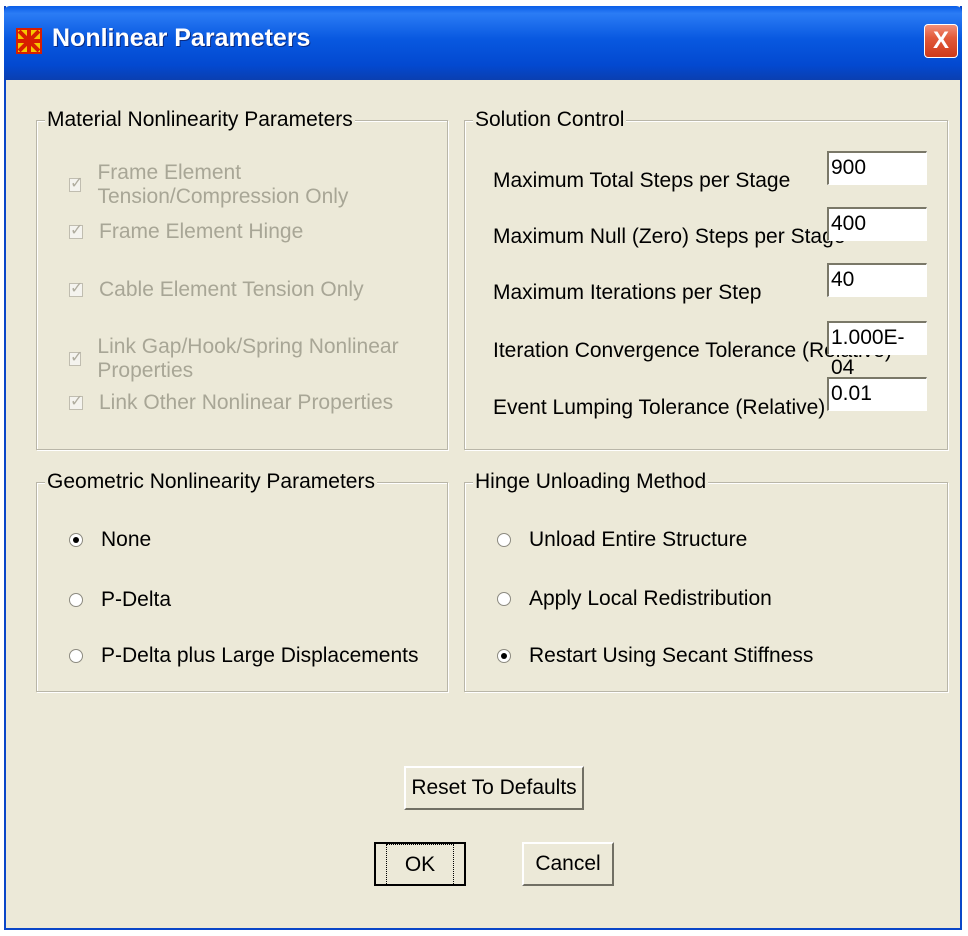  I want to click on cancel-button: Cancel, so click(568, 864).